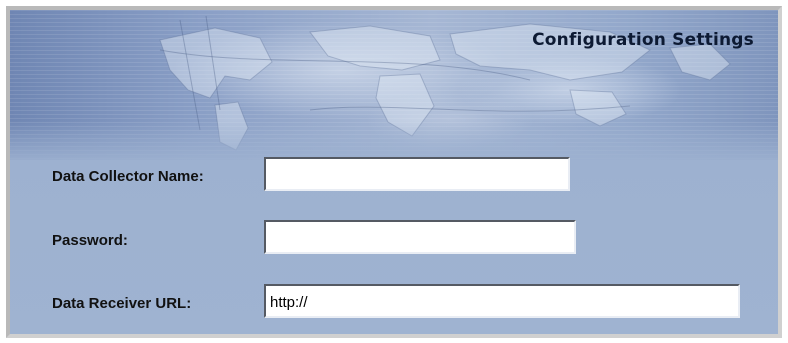 The image size is (788, 343). What do you see at coordinates (502, 301) in the screenshot?
I see `receiver-url-input` at bounding box center [502, 301].